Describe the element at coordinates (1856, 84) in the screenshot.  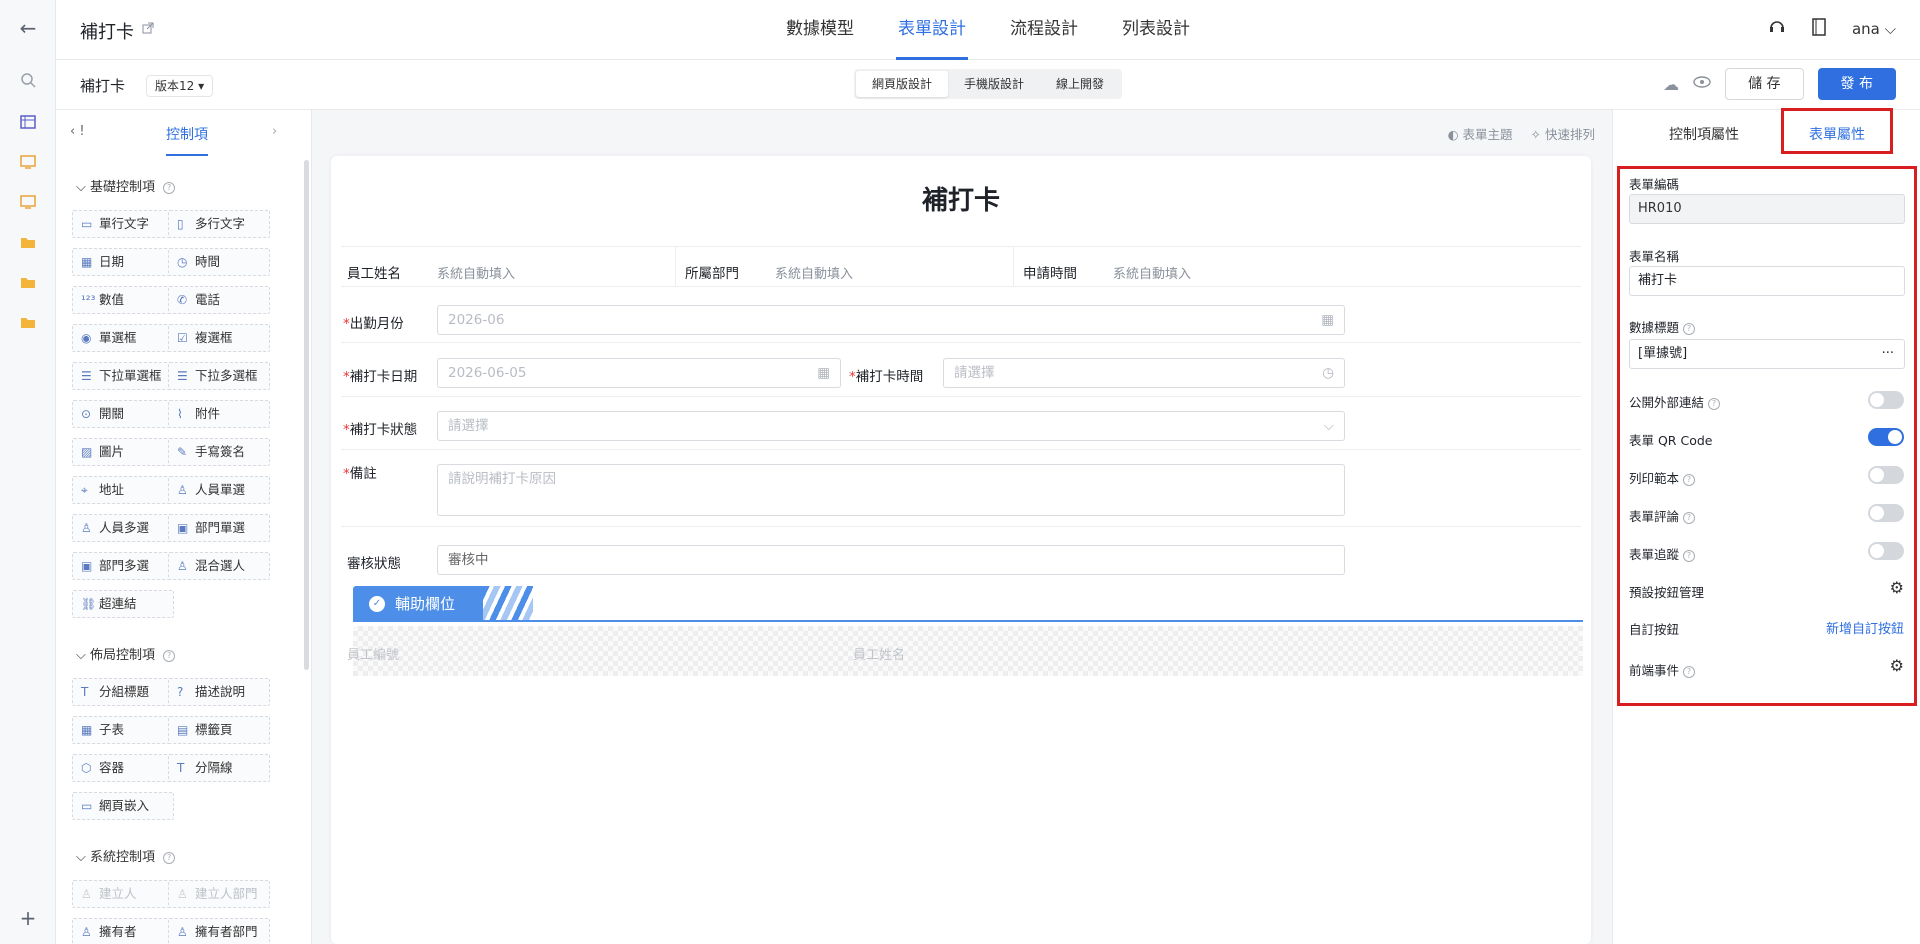
I see `publish-button: 發 布` at that location.